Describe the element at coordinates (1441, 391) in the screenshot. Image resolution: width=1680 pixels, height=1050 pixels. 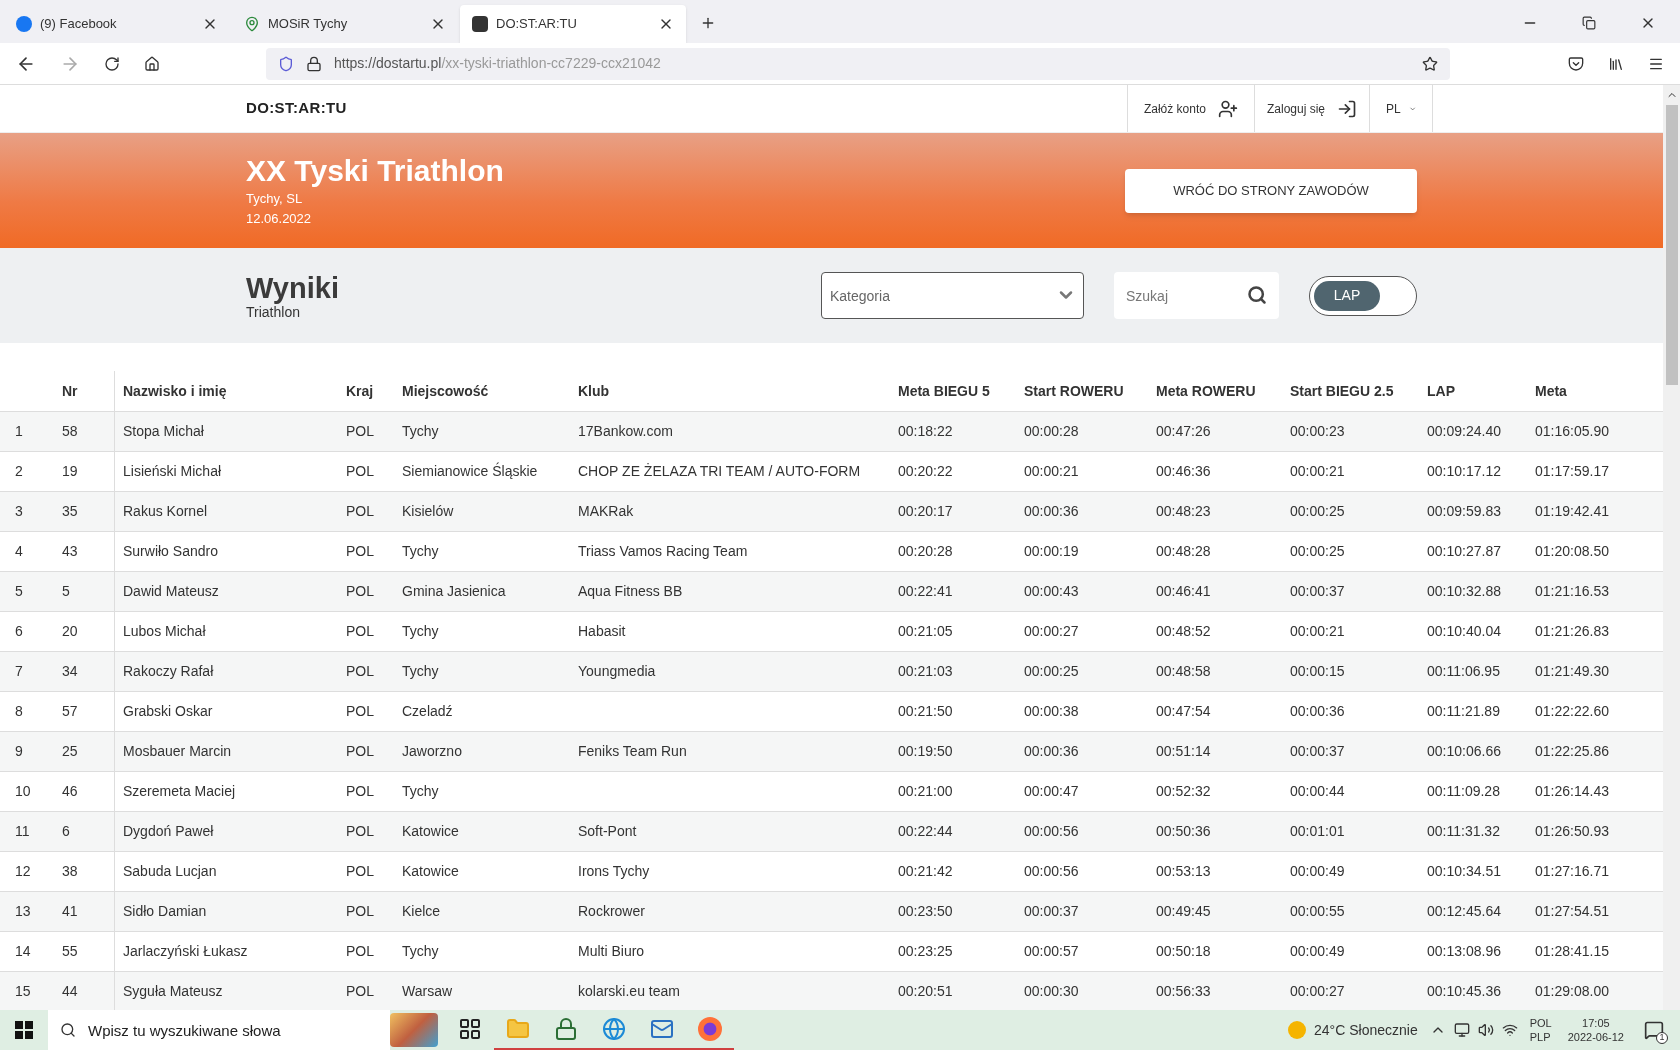
I see `column-header: LAP` at that location.